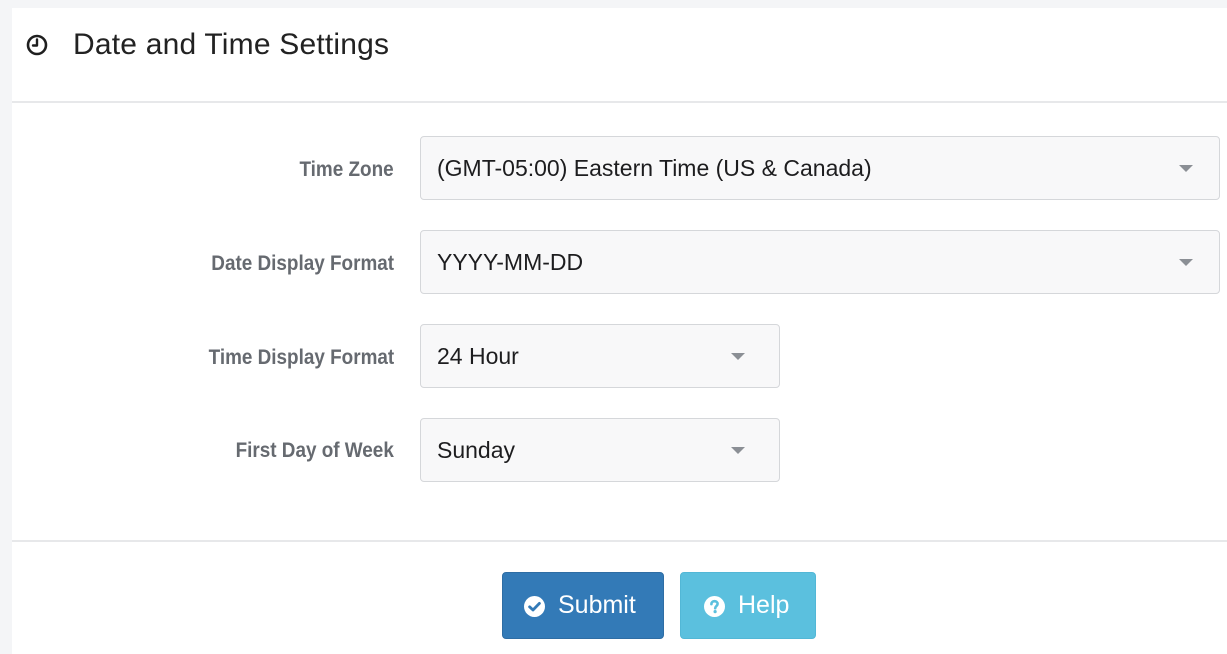 The height and width of the screenshot is (654, 1227). What do you see at coordinates (714, 606) in the screenshot?
I see `question-circle-icon` at bounding box center [714, 606].